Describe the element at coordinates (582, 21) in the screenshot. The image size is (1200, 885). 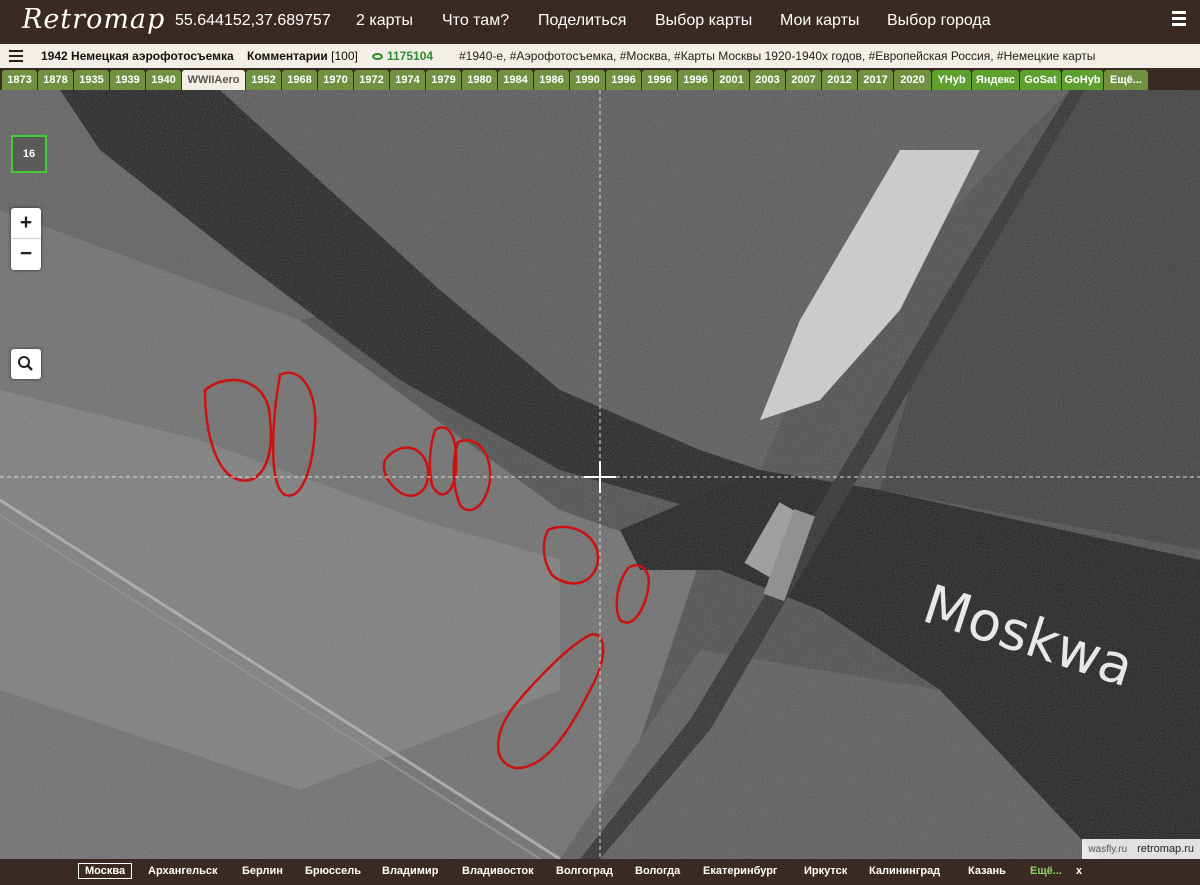
I see `nav-share: Поделиться` at that location.